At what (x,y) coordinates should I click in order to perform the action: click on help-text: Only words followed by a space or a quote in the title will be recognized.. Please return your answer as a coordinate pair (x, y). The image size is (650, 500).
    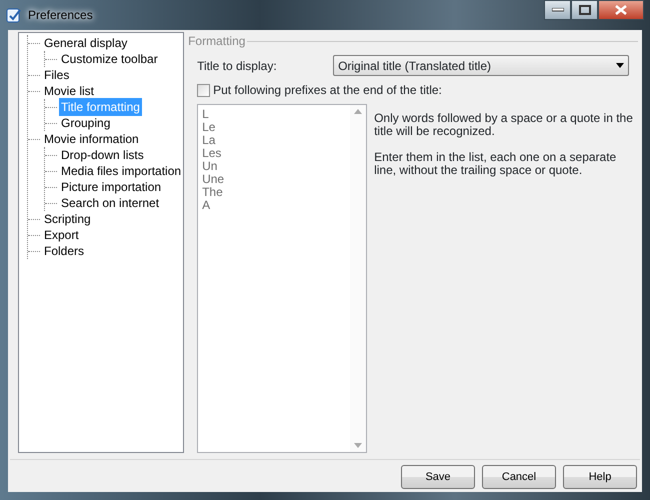
    Looking at the image, I should click on (504, 125).